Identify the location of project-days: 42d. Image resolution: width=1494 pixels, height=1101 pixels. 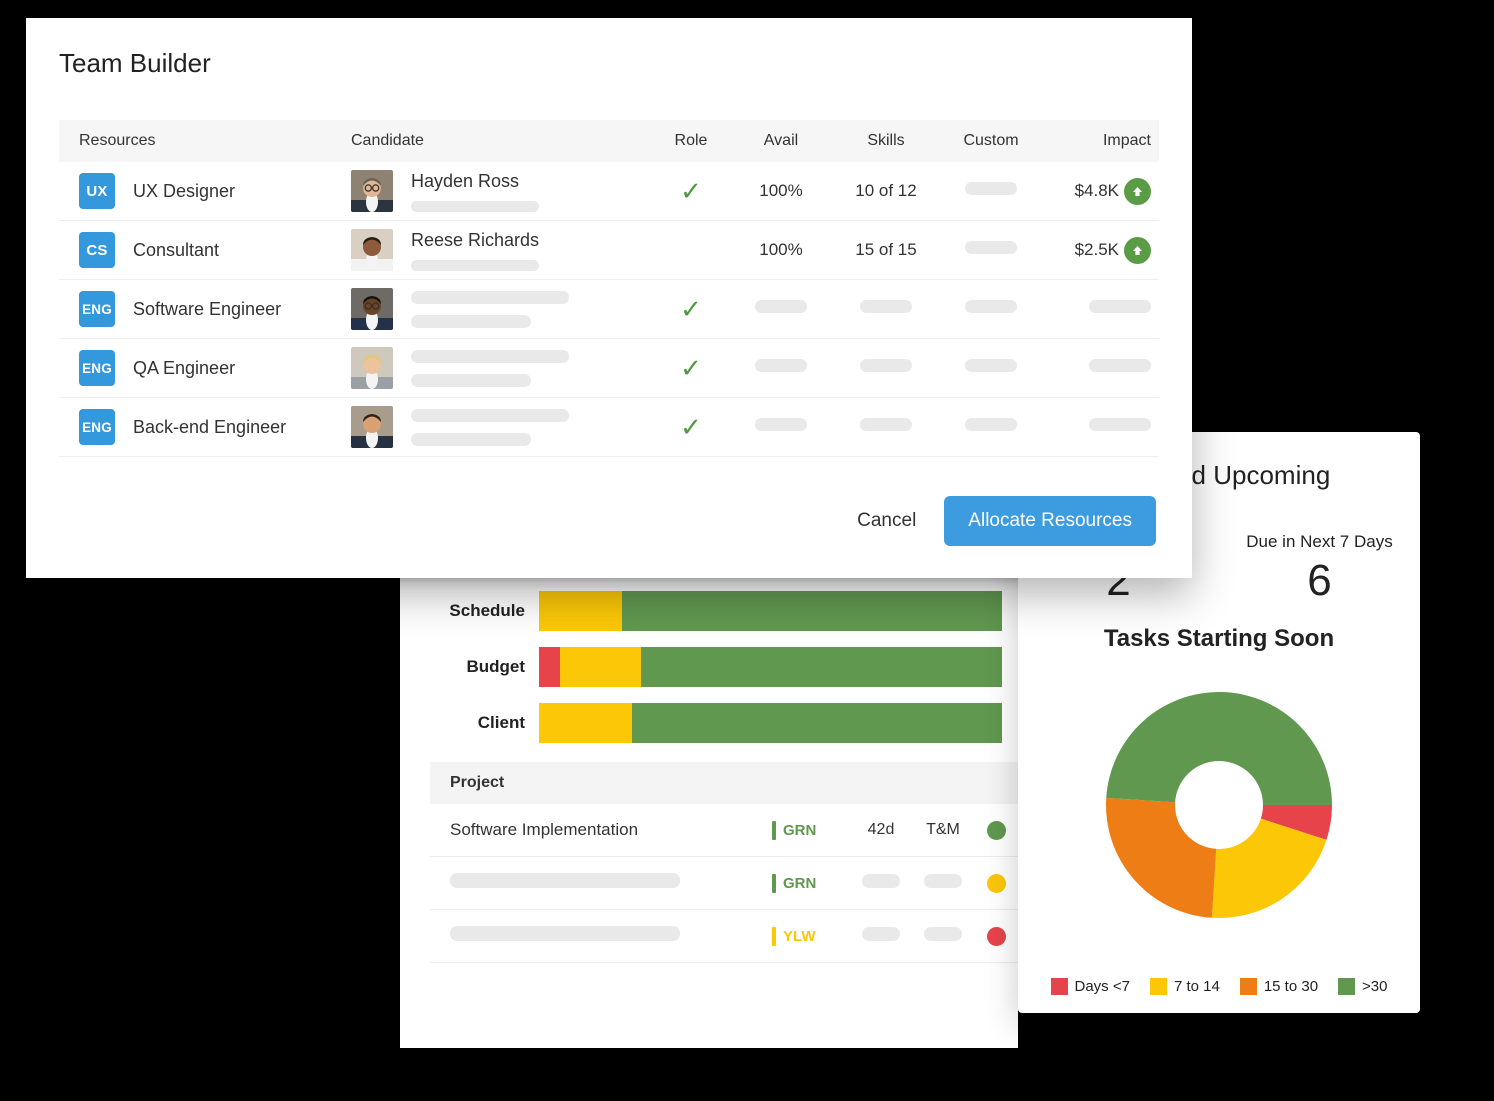
(881, 829).